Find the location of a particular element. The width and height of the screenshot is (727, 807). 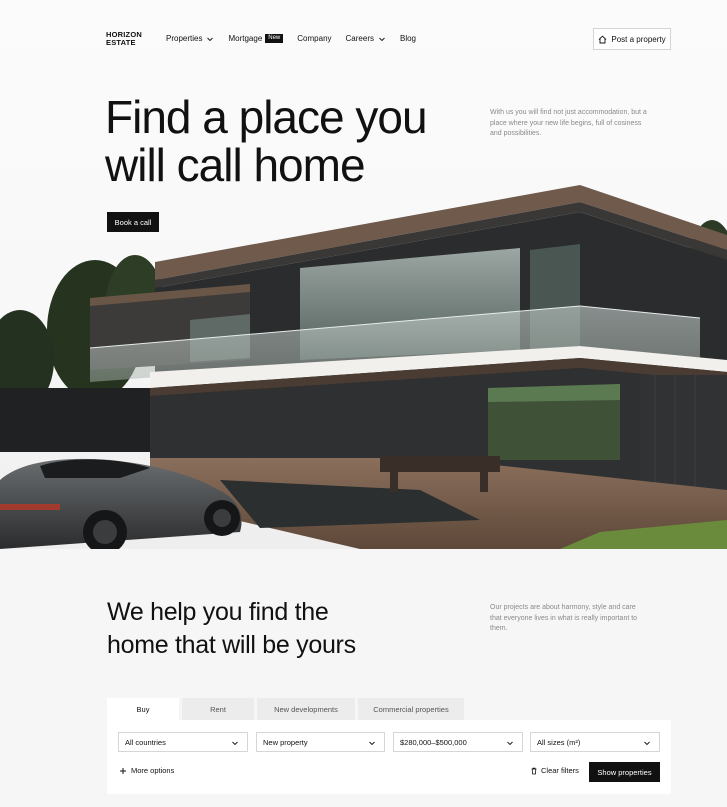

trash-icon is located at coordinates (534, 770).